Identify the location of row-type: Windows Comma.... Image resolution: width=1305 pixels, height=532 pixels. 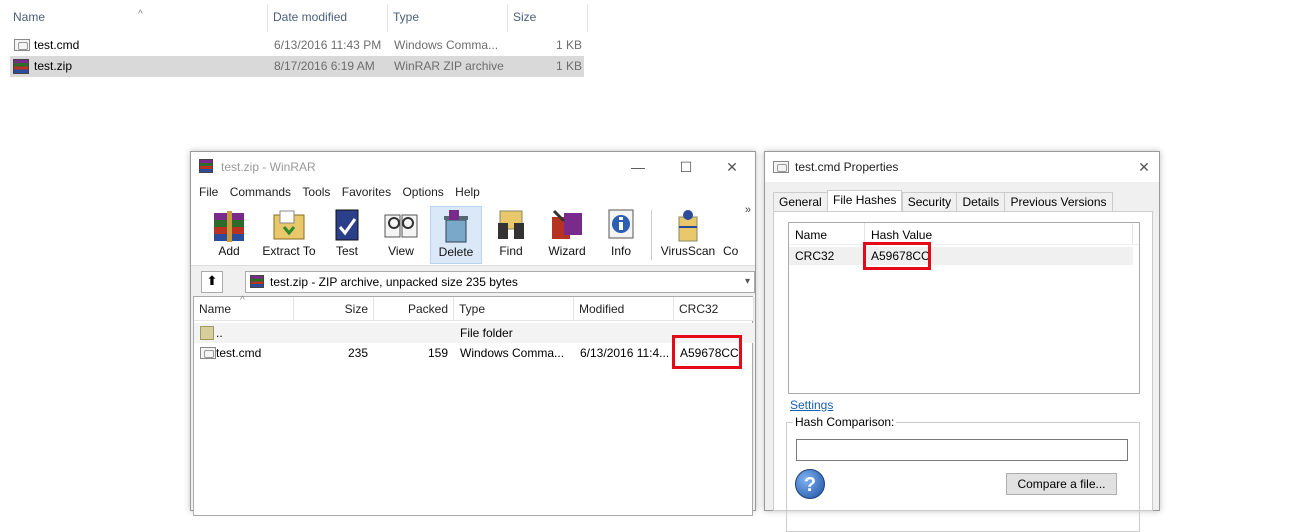
(512, 353).